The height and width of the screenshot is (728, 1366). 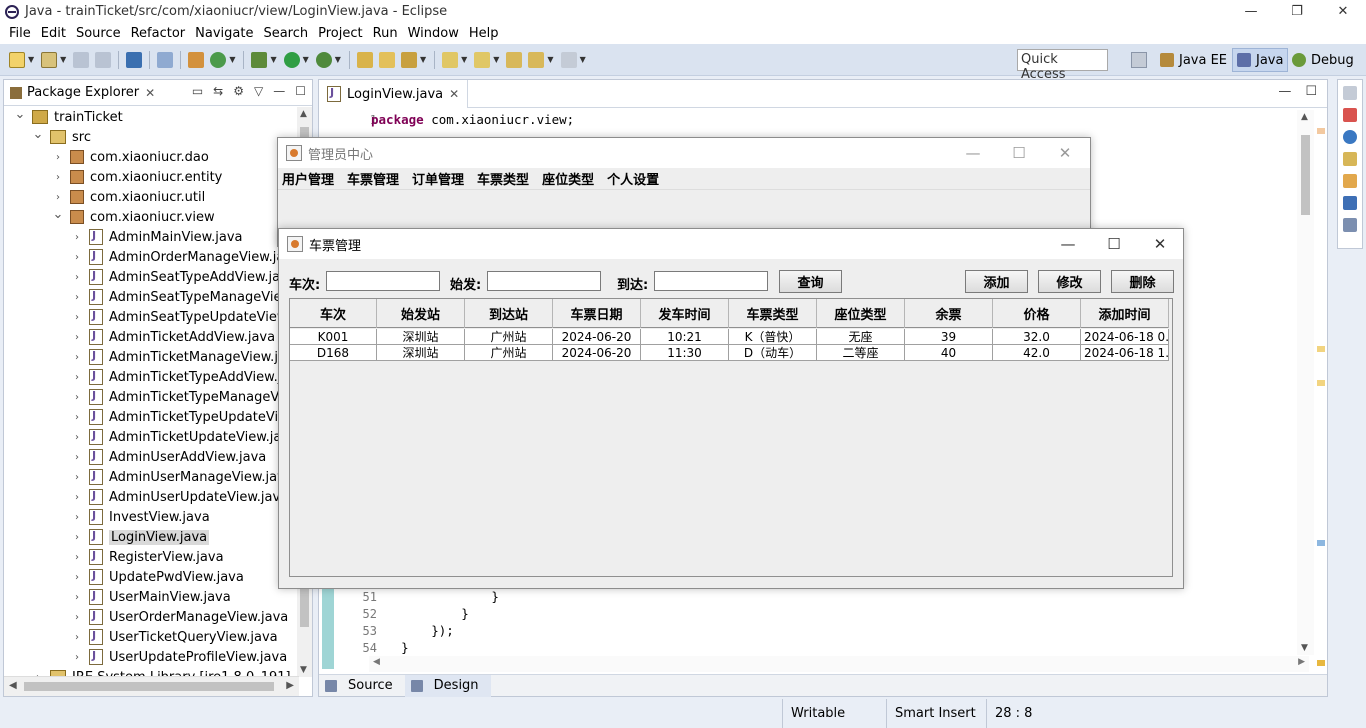 What do you see at coordinates (179, 497) in the screenshot?
I see `tree-item-java-file: › AdminUserUpdateView.java` at bounding box center [179, 497].